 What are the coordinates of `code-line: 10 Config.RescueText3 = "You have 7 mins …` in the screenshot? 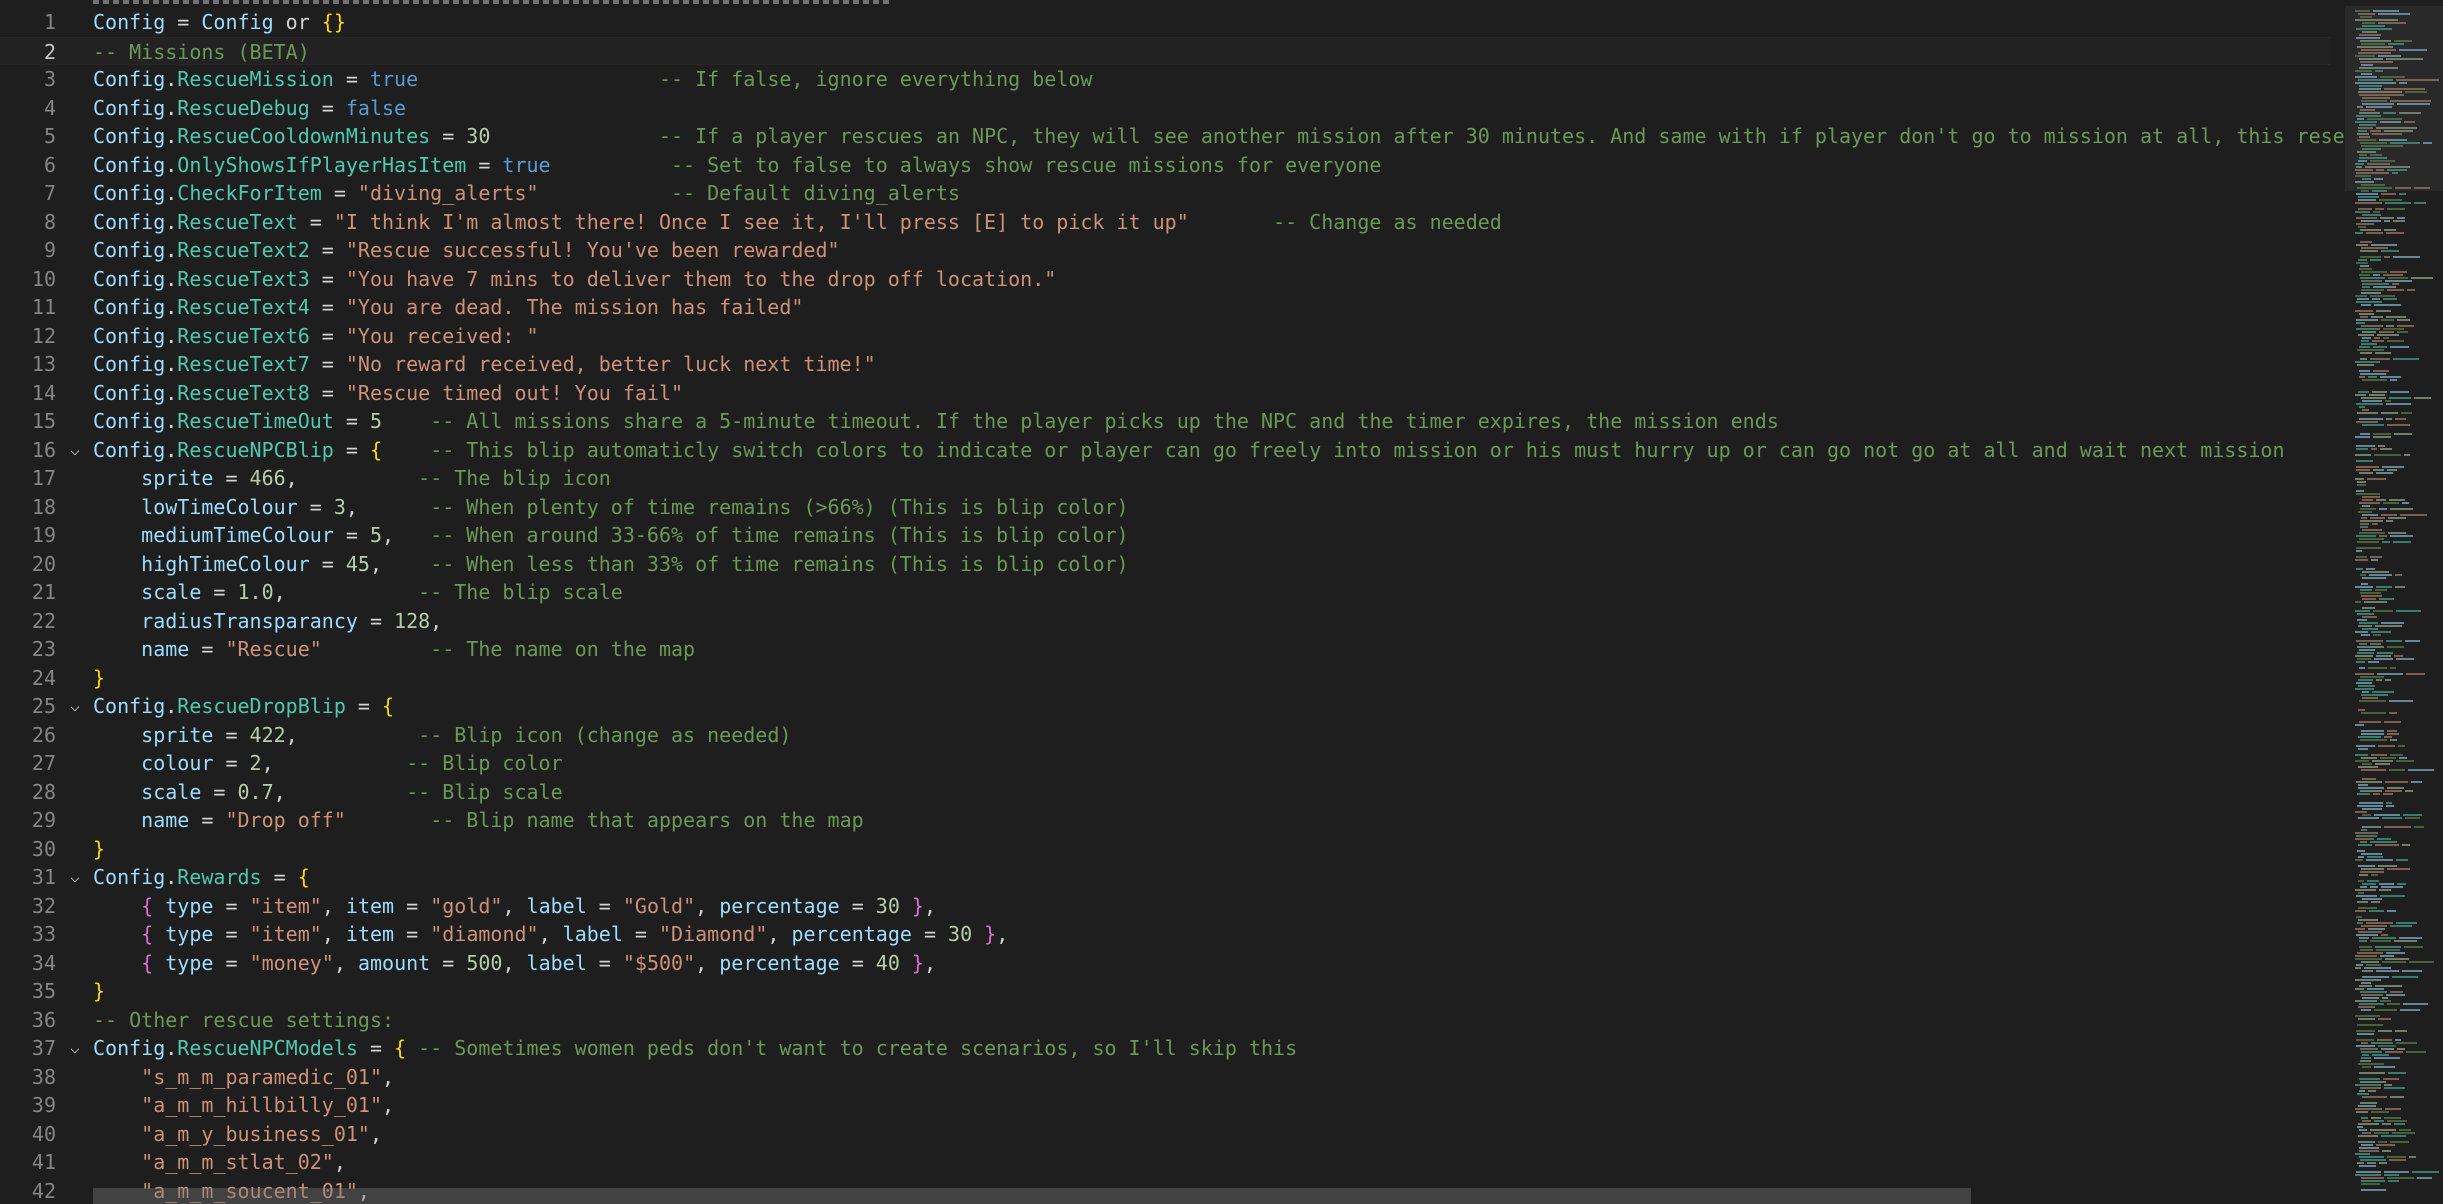 It's located at (1165, 279).